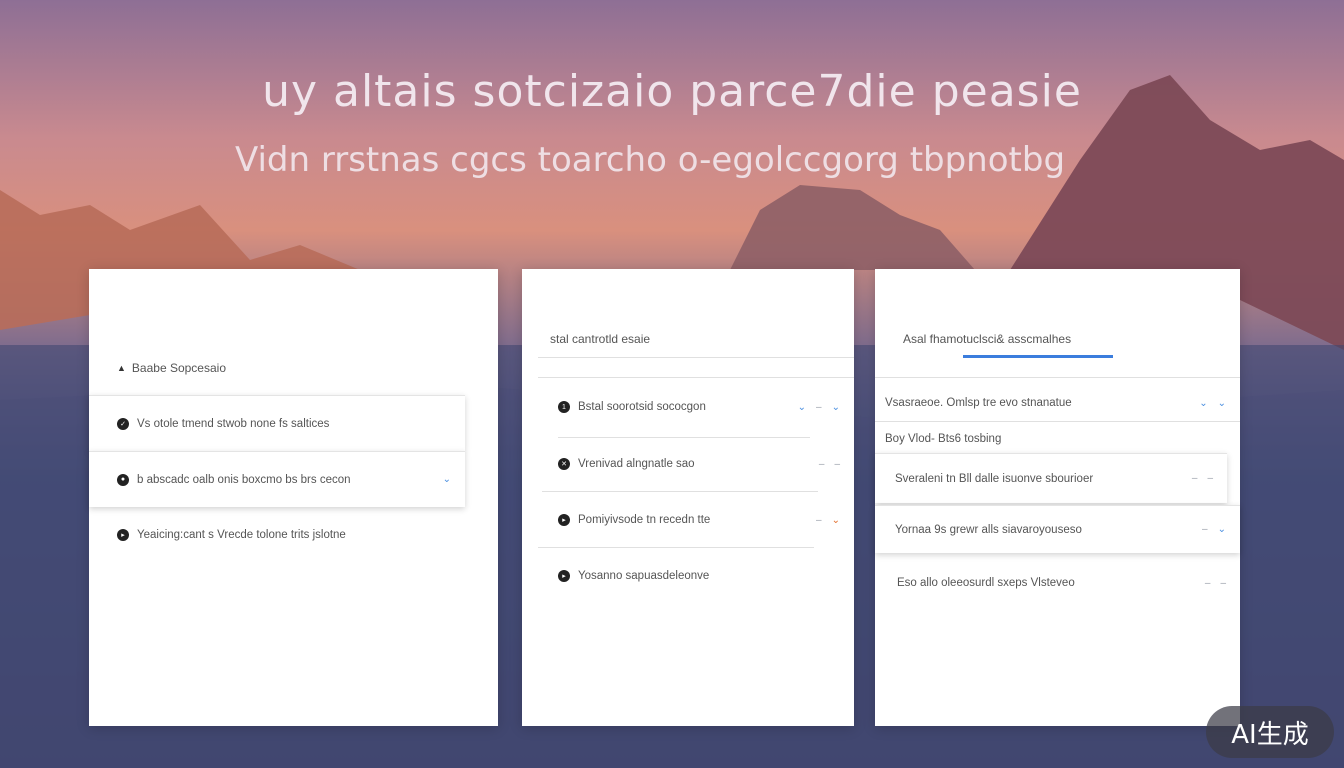 The height and width of the screenshot is (768, 1344). What do you see at coordinates (123, 479) in the screenshot?
I see `status-icon: ●` at bounding box center [123, 479].